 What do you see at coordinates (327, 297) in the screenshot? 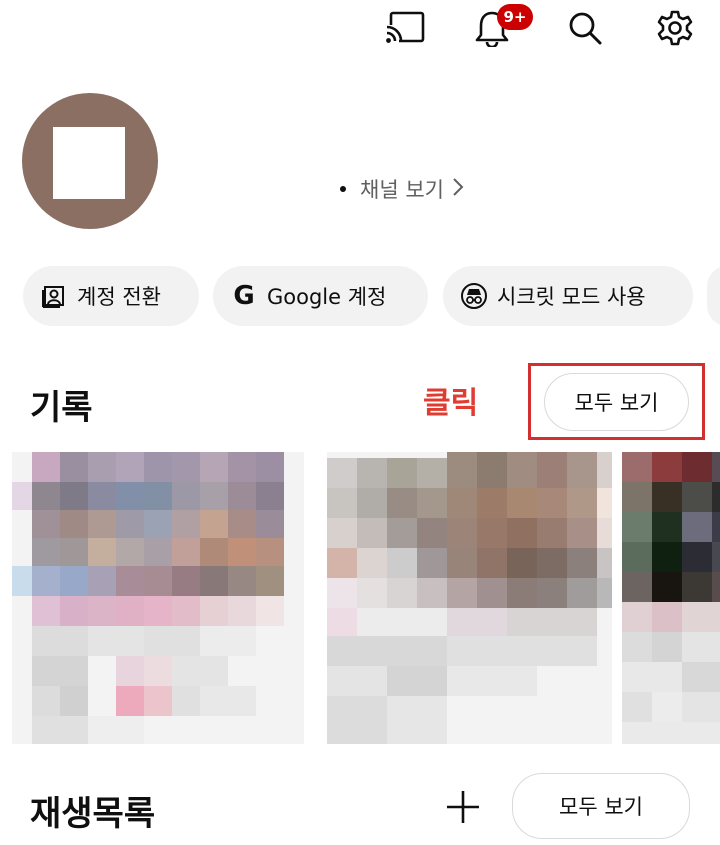
I see `google-account-label: Google 계정` at bounding box center [327, 297].